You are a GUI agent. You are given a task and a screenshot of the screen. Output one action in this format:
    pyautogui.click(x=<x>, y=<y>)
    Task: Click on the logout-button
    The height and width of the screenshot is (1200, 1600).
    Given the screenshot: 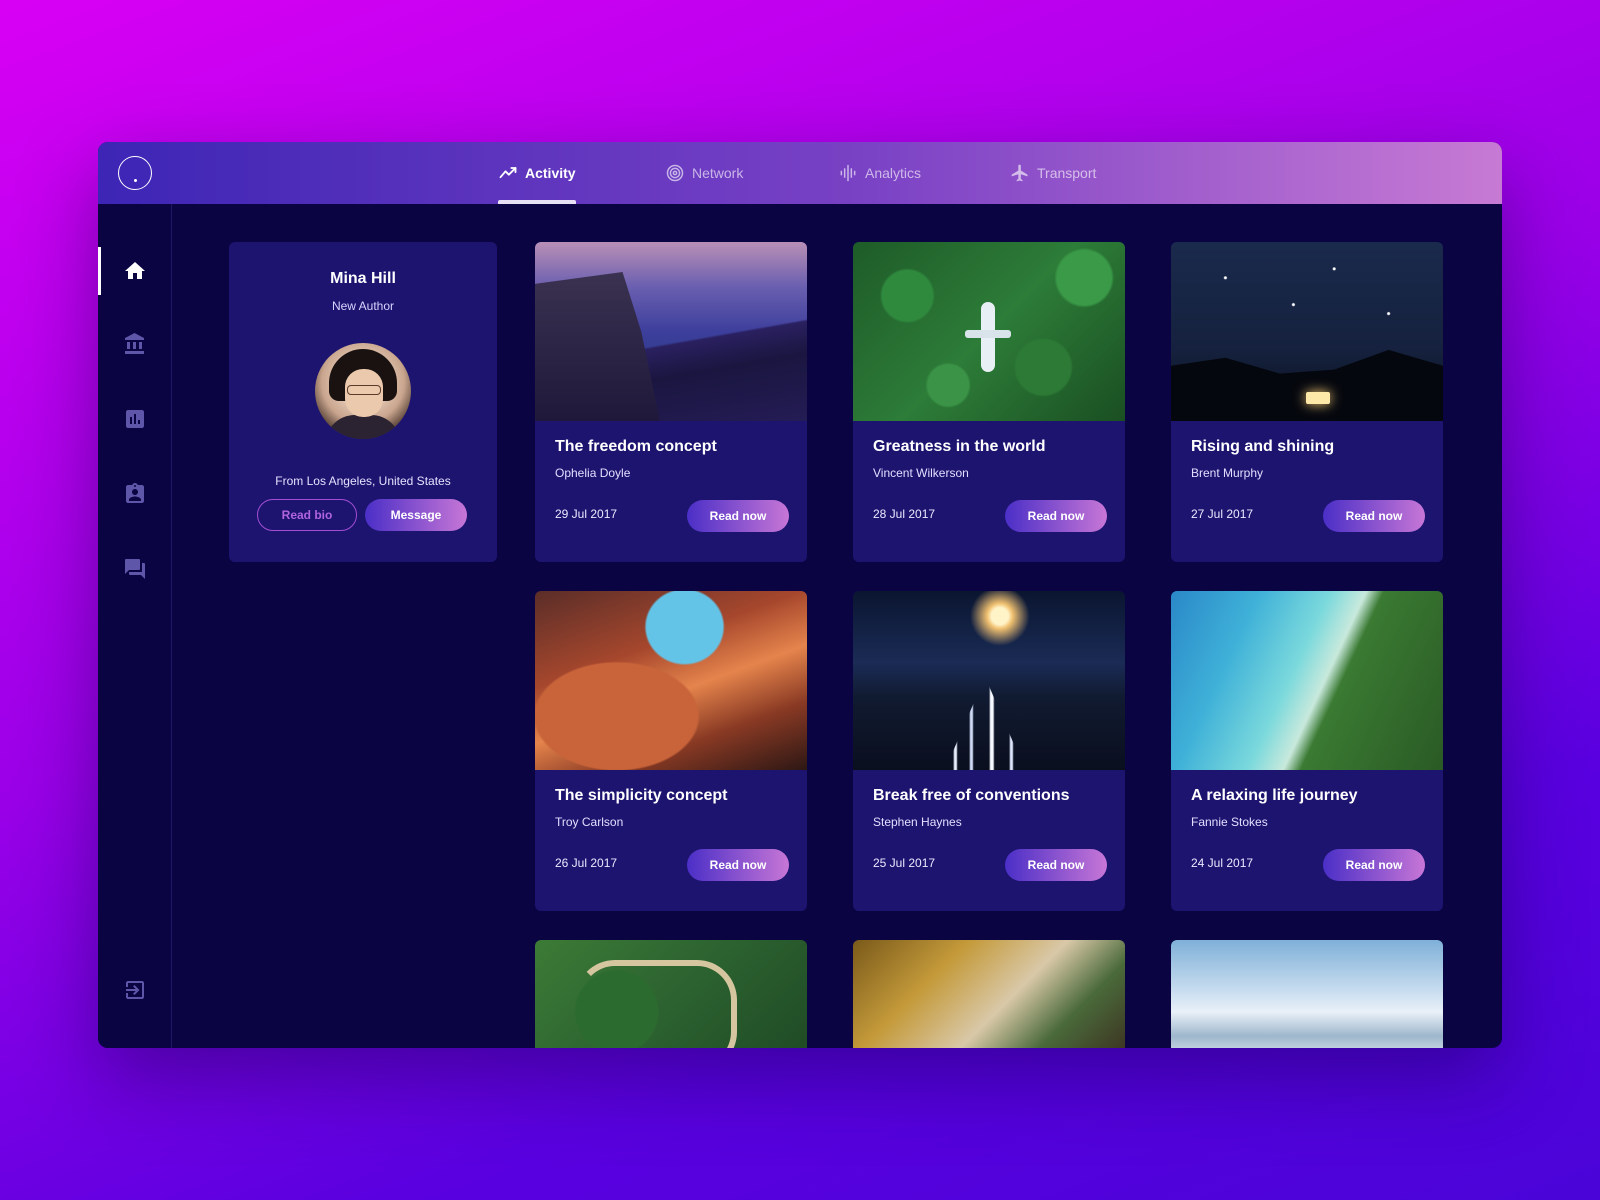 What is the action you would take?
    pyautogui.click(x=135, y=990)
    